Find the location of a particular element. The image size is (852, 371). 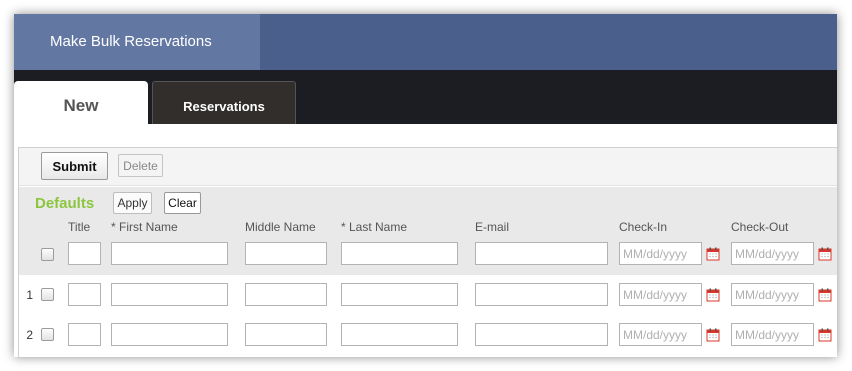

column-header-check-out: Check-Out is located at coordinates (760, 227).